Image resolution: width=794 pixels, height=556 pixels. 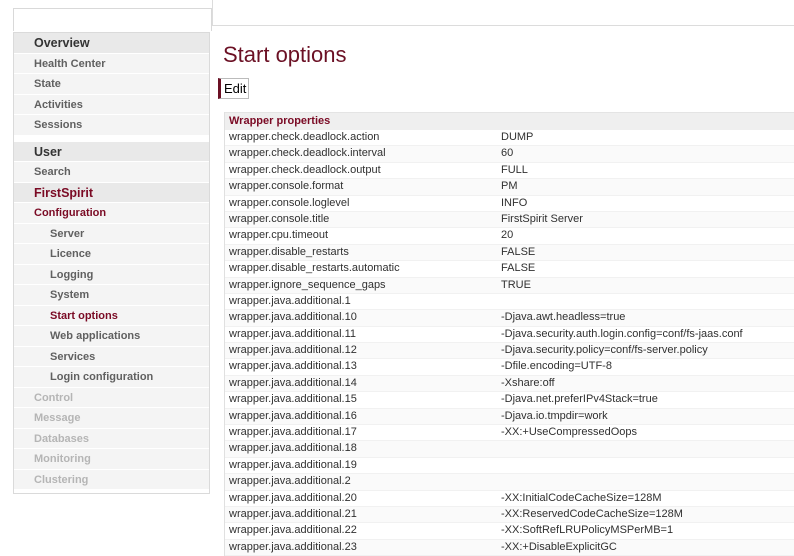 I want to click on property-key: wrapper.console.loglevel, so click(x=289, y=202).